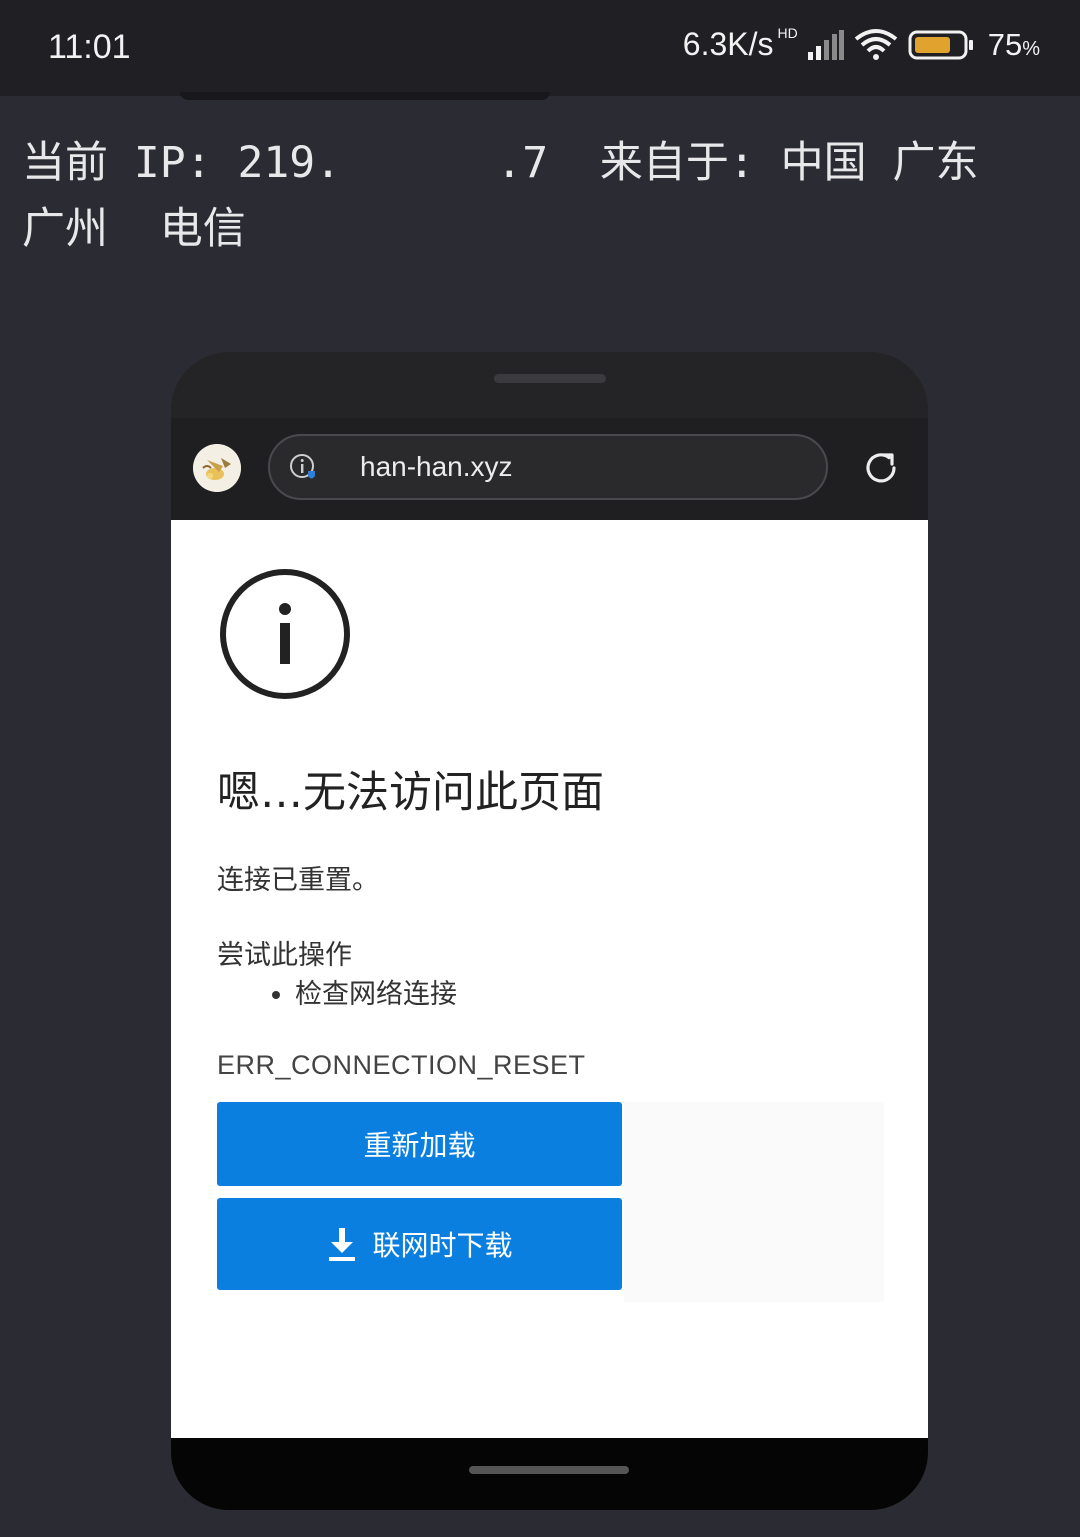 Image resolution: width=1080 pixels, height=1537 pixels. Describe the element at coordinates (737, 163) in the screenshot. I see `ip-info-suffix: .7 来自于: 中国 广东` at that location.